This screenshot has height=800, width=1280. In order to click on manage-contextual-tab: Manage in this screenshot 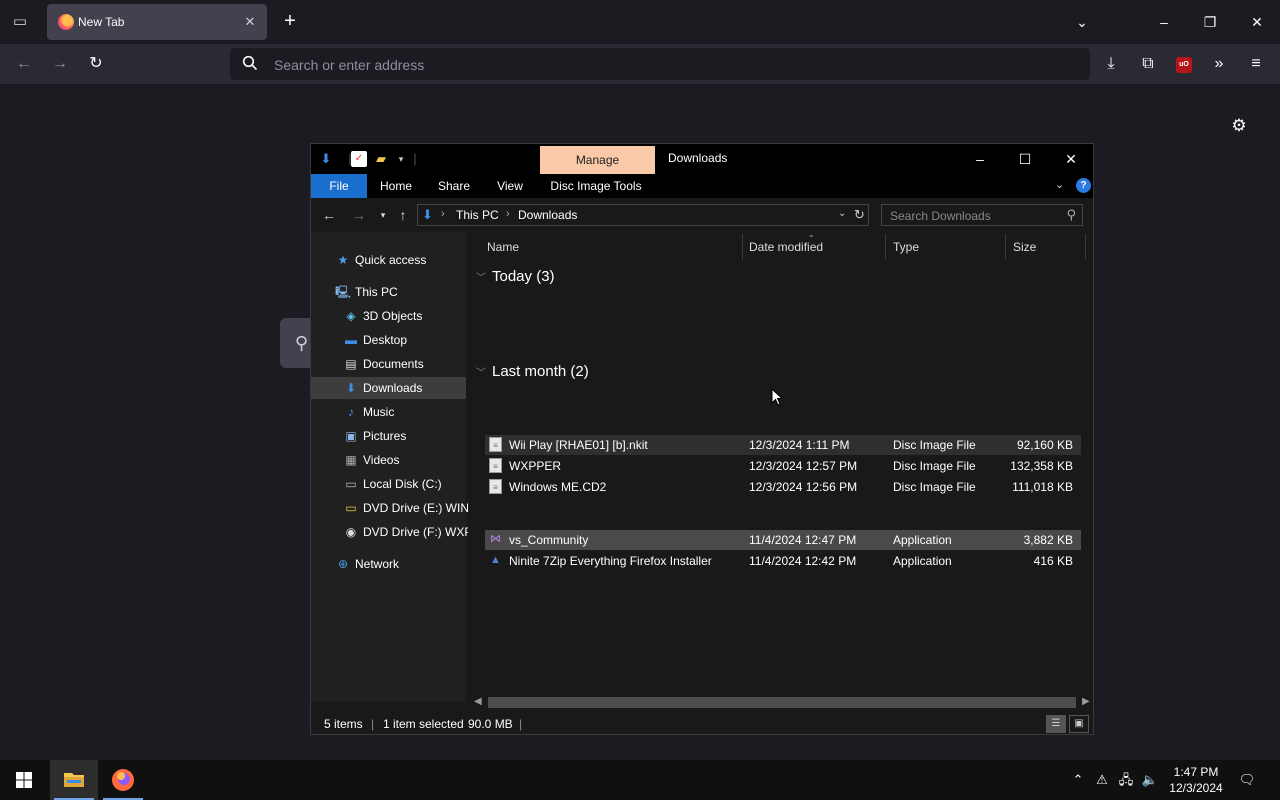, I will do `click(597, 160)`.